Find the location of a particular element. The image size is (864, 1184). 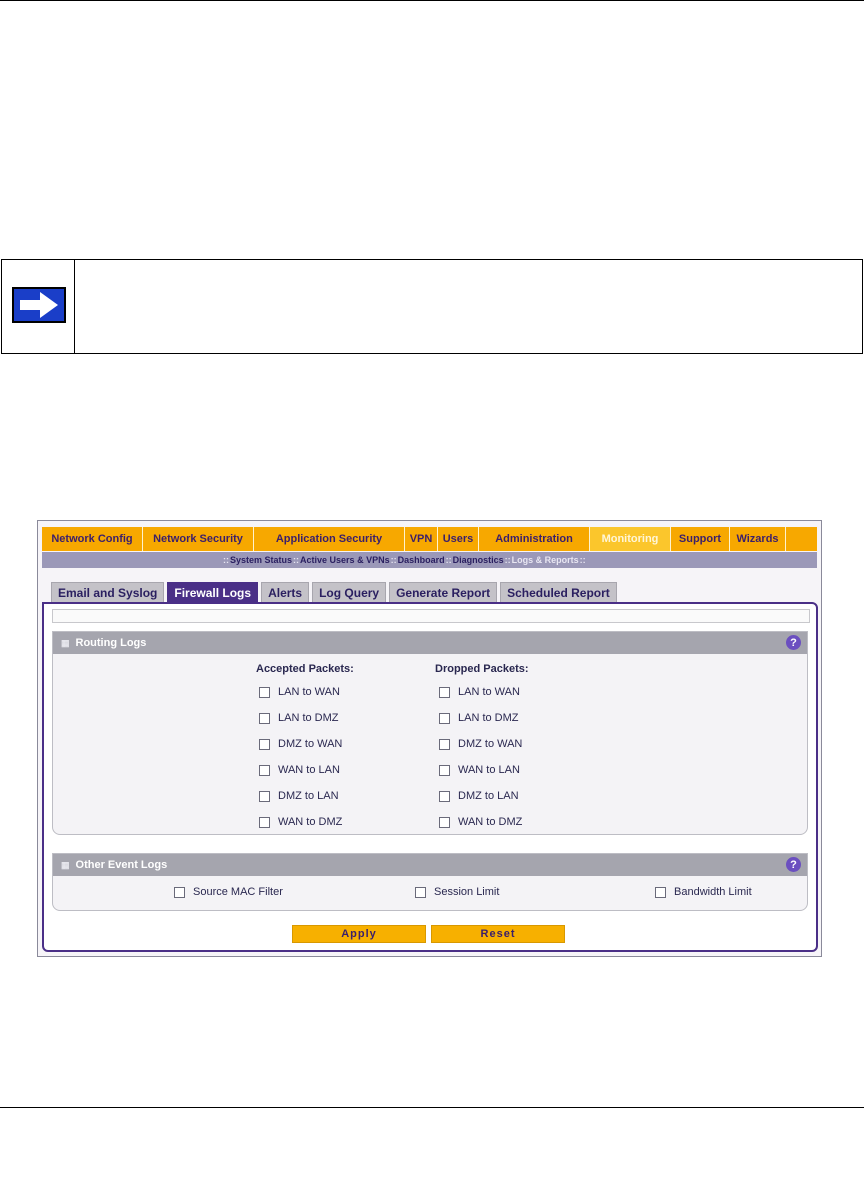

bandwidth-limit-label: Bandwidth Limit is located at coordinates (713, 892).